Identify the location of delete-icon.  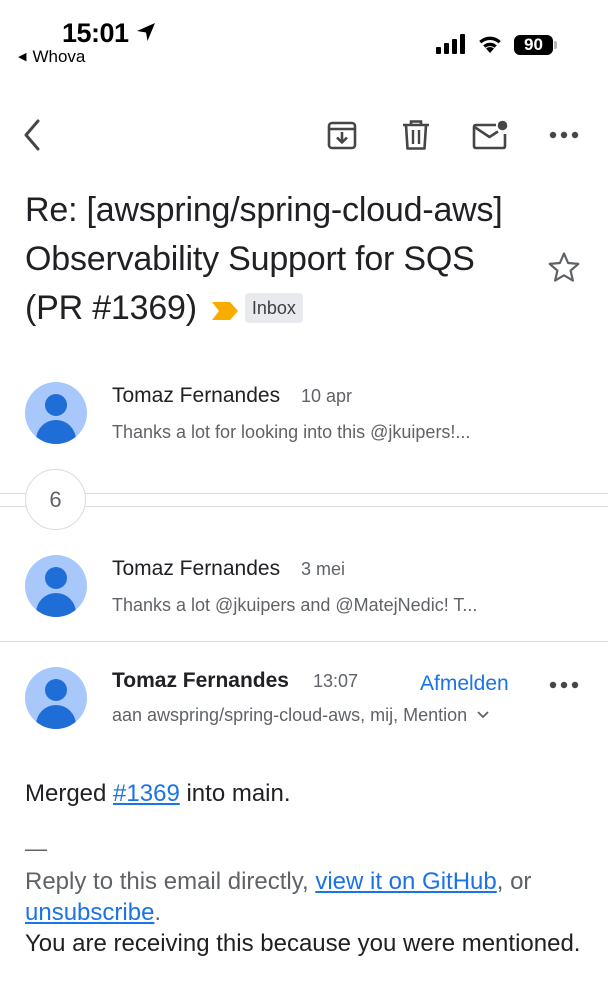
(416, 135).